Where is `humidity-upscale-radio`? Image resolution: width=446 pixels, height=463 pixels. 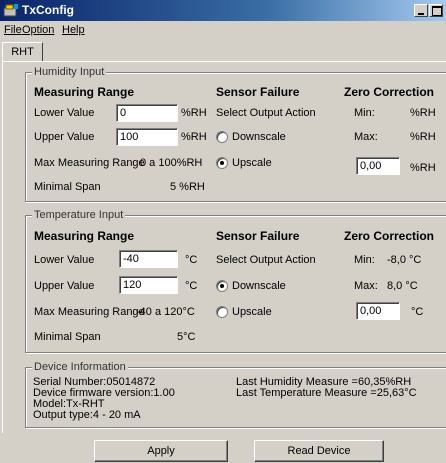 humidity-upscale-radio is located at coordinates (222, 163).